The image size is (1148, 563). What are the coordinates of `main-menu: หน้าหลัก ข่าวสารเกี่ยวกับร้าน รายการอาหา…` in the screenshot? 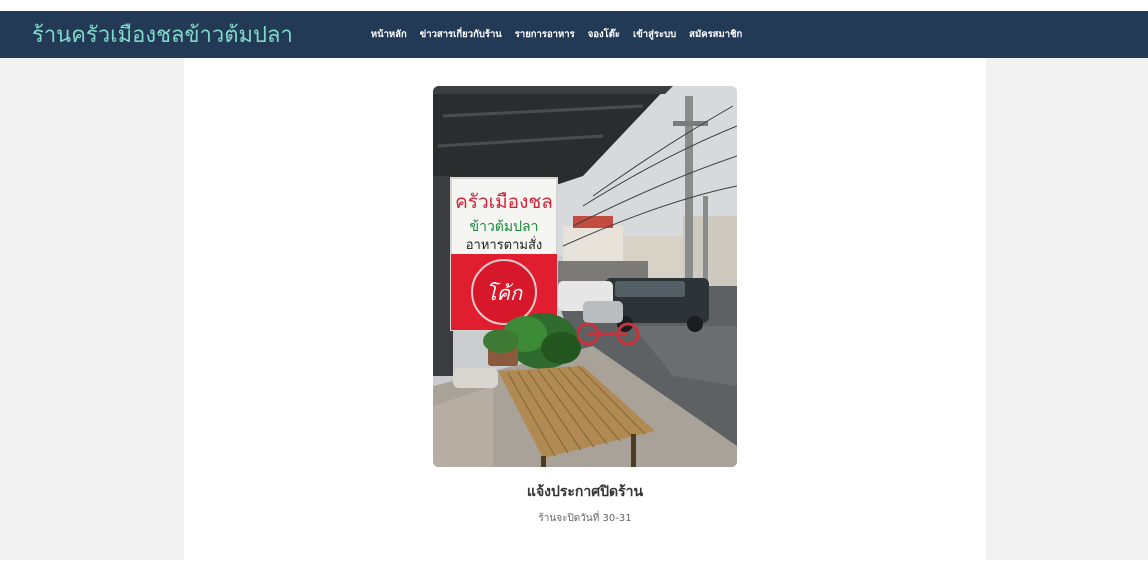 It's located at (556, 34).